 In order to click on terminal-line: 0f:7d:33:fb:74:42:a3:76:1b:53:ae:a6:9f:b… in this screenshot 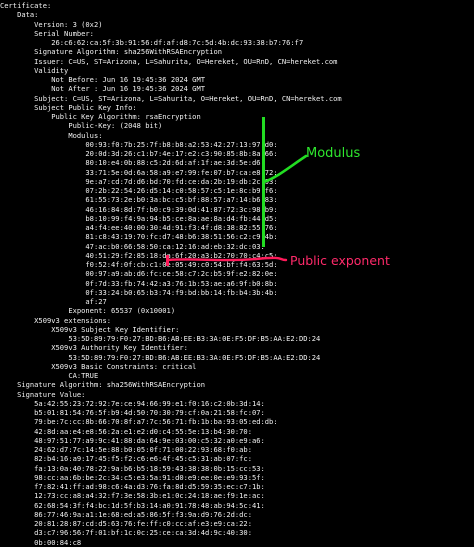, I will do `click(139, 283)`.